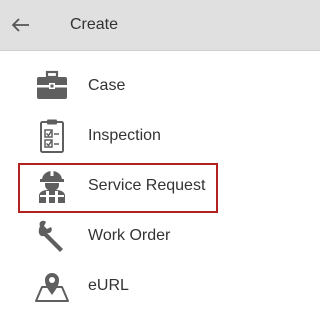 Image resolution: width=320 pixels, height=325 pixels. I want to click on menu-item-label: Service Request, so click(147, 185).